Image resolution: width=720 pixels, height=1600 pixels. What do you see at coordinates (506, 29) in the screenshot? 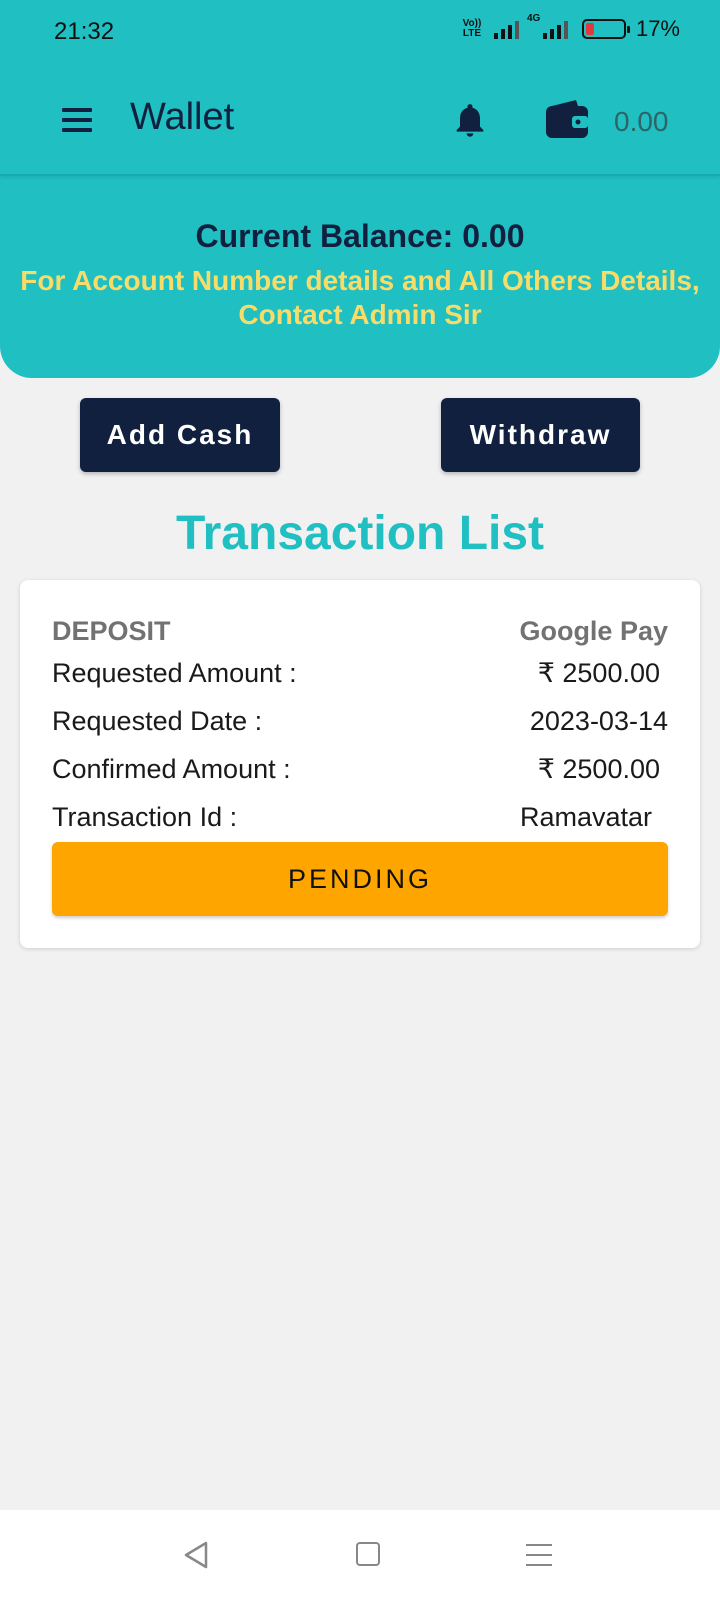
I see `signal-icon` at bounding box center [506, 29].